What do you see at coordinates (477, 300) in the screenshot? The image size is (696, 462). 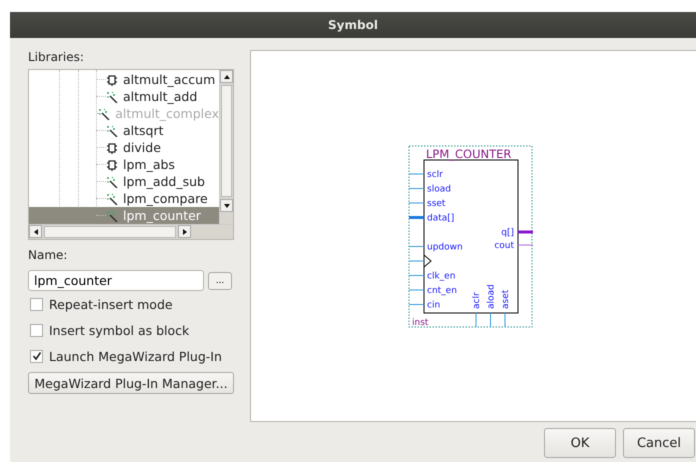 I see `pin-label: aclr` at bounding box center [477, 300].